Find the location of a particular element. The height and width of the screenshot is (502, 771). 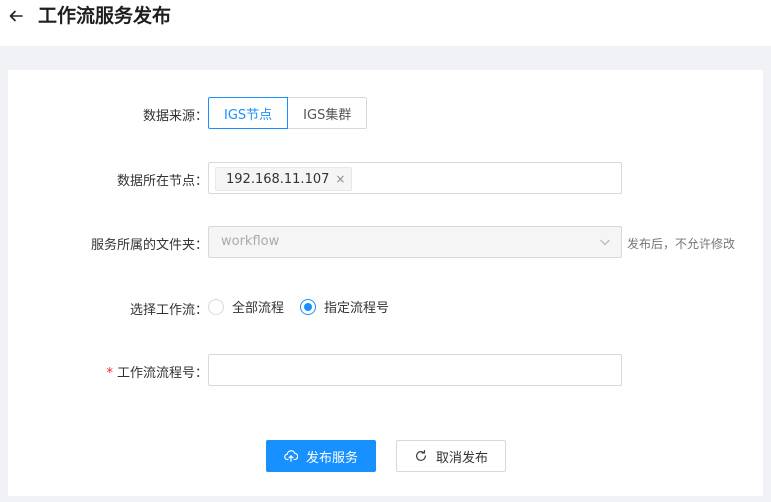

workflow-id-row: * 工作流流程号： is located at coordinates (385, 370).